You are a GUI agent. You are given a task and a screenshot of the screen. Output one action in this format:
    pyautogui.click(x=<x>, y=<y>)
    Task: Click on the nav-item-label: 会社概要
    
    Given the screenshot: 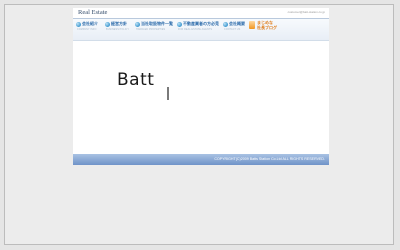 What is the action you would take?
    pyautogui.click(x=237, y=23)
    